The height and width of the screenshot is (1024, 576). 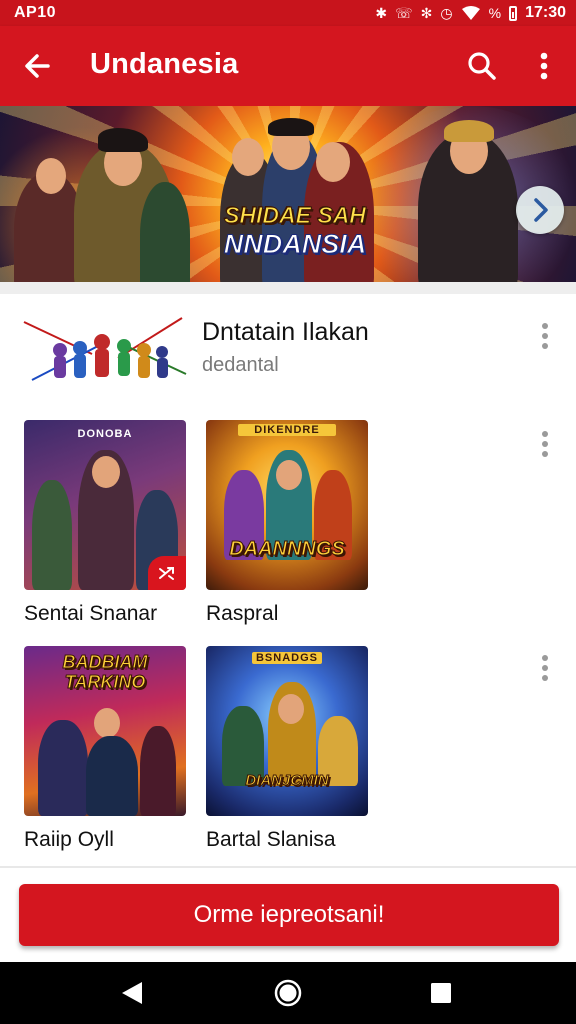 What do you see at coordinates (291, 709) in the screenshot?
I see `game-card-4-head` at bounding box center [291, 709].